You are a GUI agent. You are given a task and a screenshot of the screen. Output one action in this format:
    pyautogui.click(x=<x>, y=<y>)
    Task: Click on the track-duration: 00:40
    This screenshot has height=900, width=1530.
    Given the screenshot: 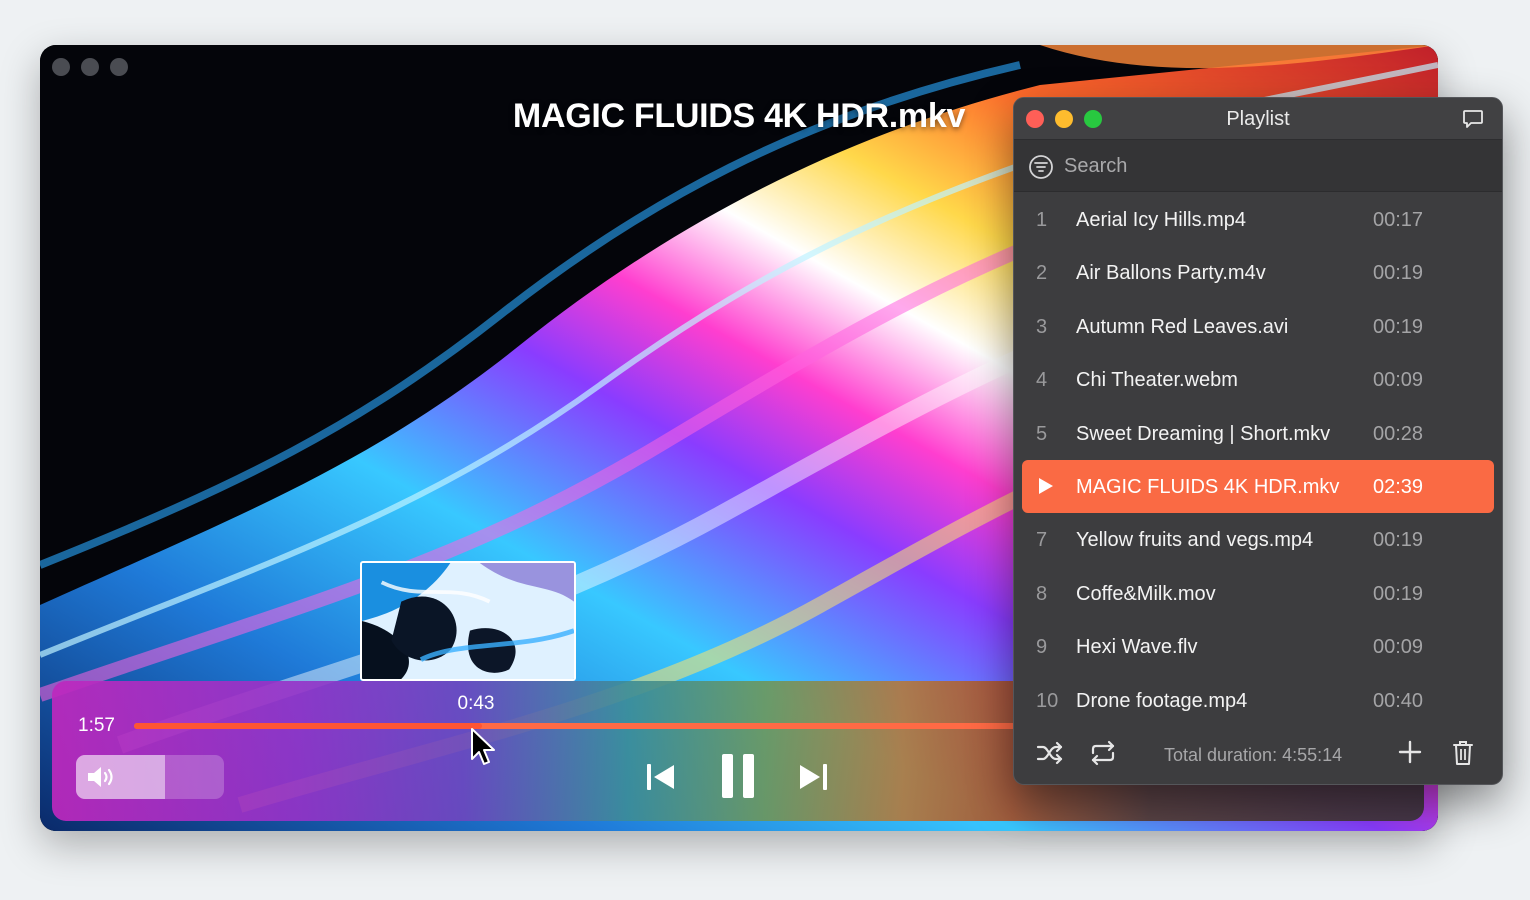 What is the action you would take?
    pyautogui.click(x=1398, y=700)
    